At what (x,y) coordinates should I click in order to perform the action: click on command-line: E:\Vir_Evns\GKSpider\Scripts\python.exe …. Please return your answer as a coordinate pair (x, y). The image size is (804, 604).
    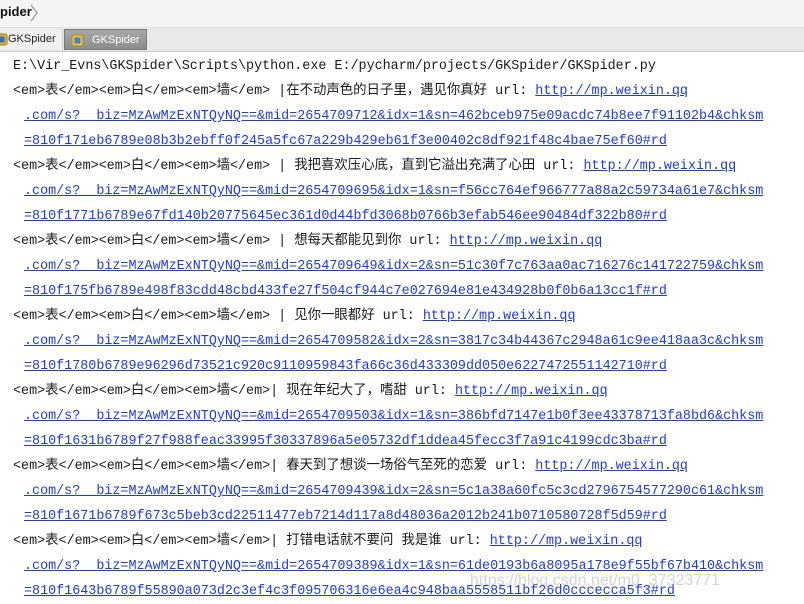
    Looking at the image, I should click on (334, 66).